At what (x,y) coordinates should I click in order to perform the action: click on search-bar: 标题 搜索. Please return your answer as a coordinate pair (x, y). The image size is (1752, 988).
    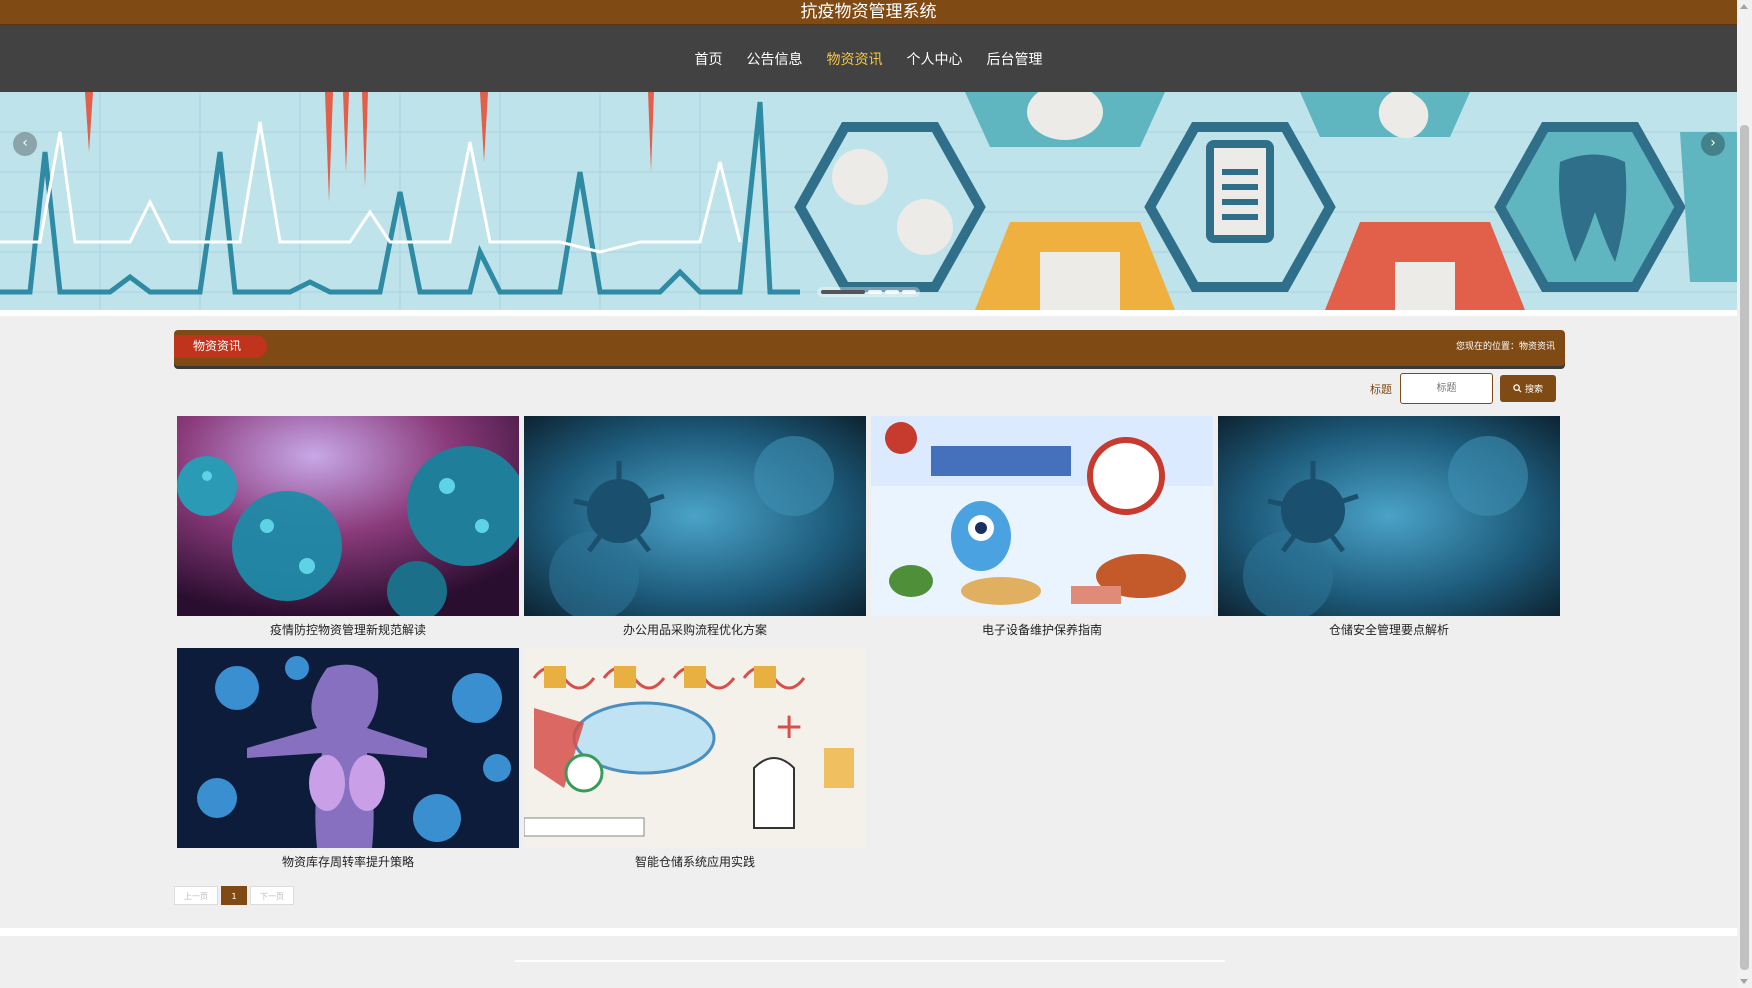
    Looking at the image, I should click on (1463, 388).